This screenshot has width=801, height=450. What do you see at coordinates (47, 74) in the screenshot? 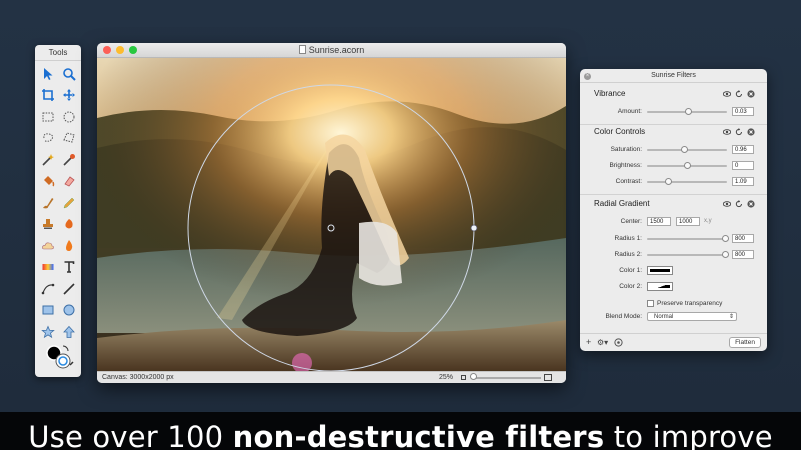
I see `pointer-icon` at bounding box center [47, 74].